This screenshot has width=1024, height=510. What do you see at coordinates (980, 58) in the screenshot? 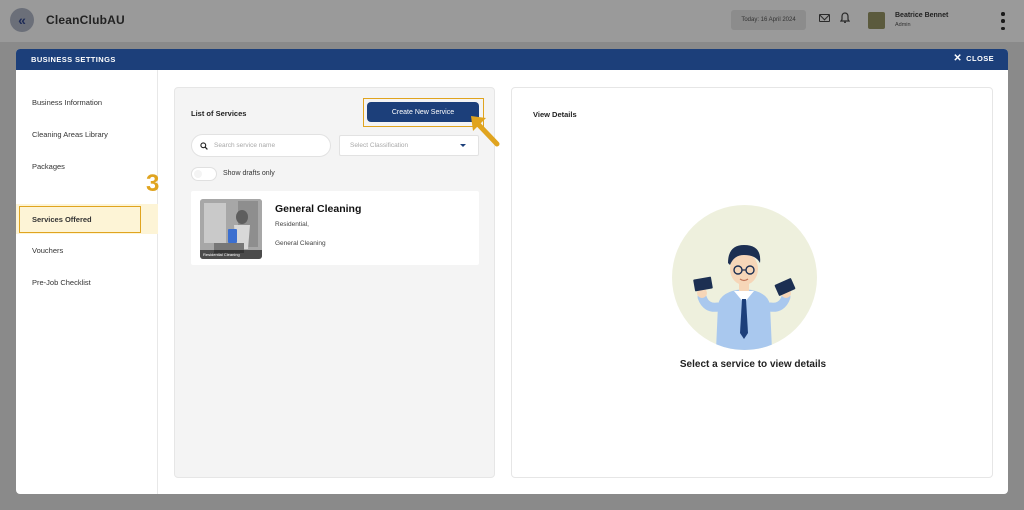
I see `close-label: CLOSE` at bounding box center [980, 58].